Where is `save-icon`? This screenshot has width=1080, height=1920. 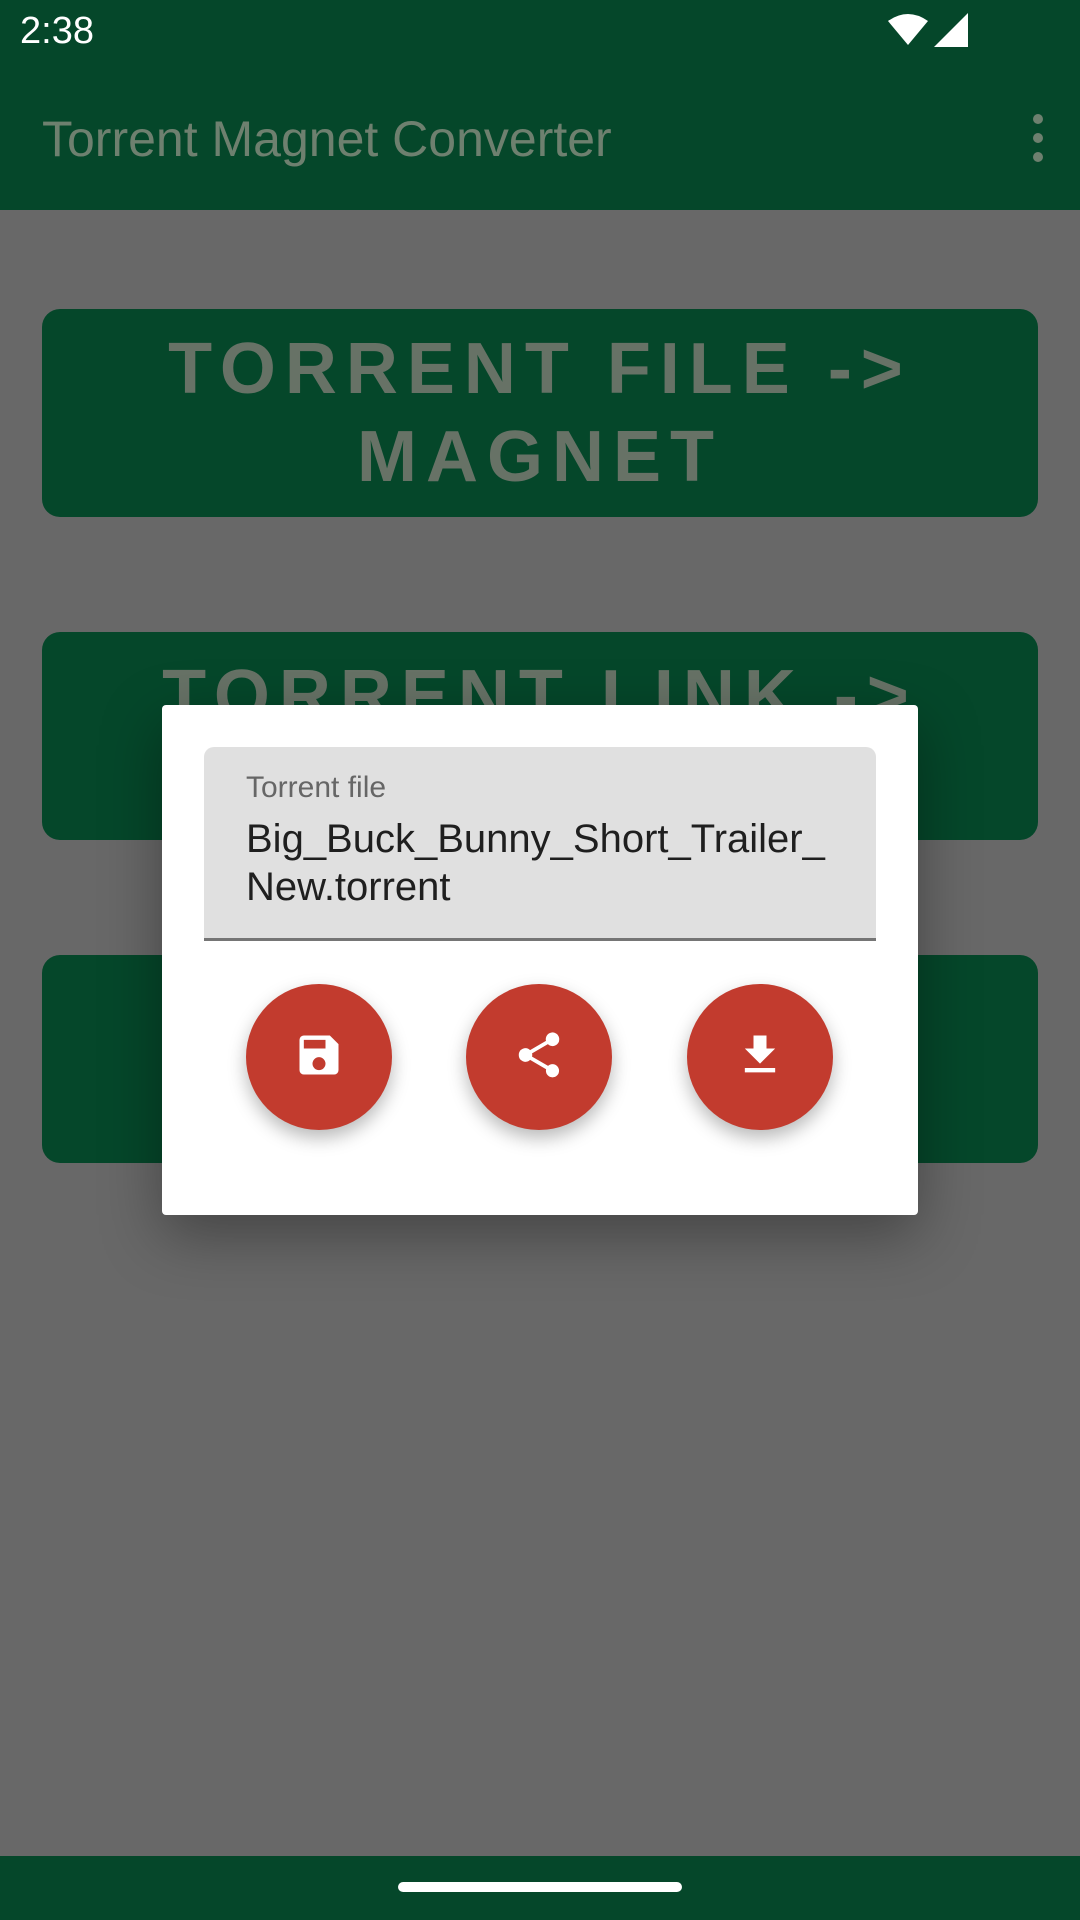 save-icon is located at coordinates (319, 1057).